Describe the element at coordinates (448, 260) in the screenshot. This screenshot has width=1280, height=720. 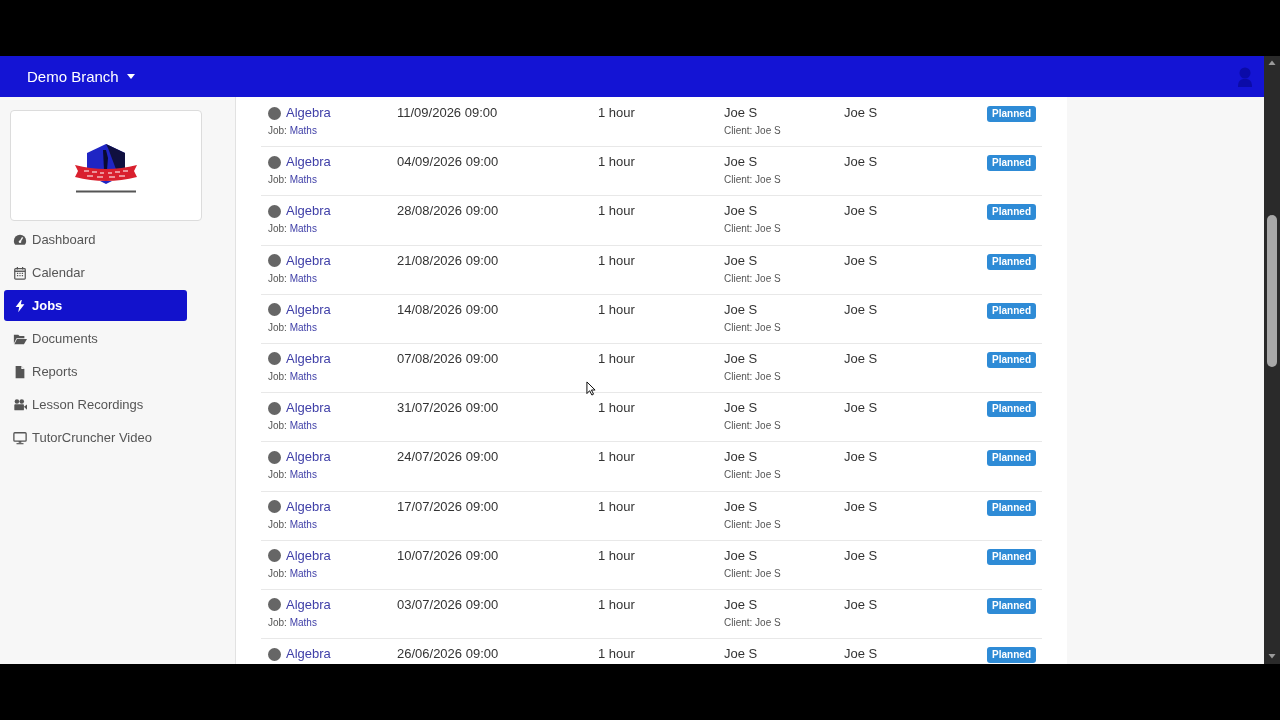
I see `start-time: 21/08/2026 09:00` at that location.